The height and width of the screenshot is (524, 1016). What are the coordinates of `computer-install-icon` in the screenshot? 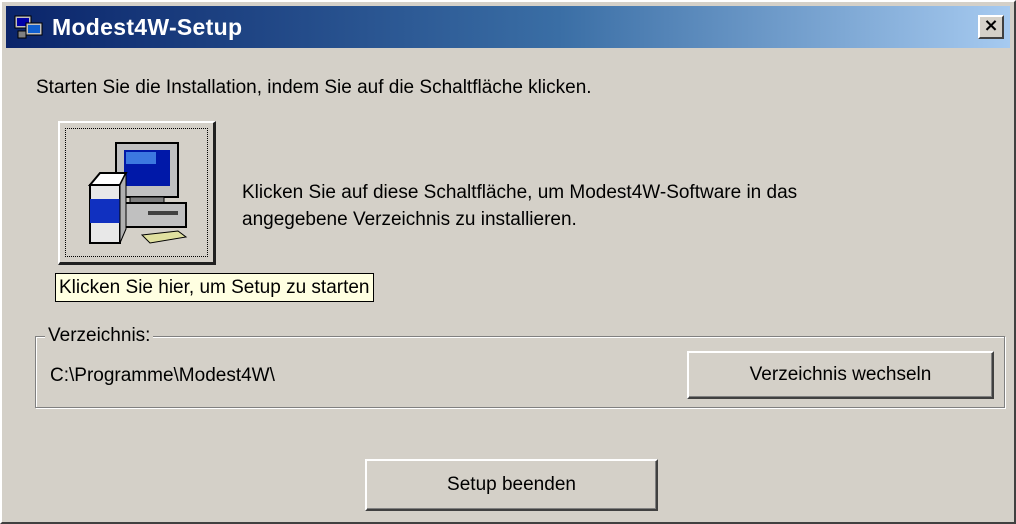 It's located at (137, 193).